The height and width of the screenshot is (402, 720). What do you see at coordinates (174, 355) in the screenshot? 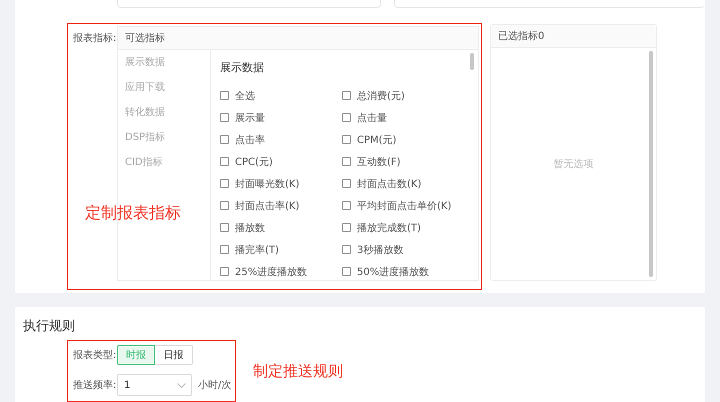
I see `report-type-option: 日报` at bounding box center [174, 355].